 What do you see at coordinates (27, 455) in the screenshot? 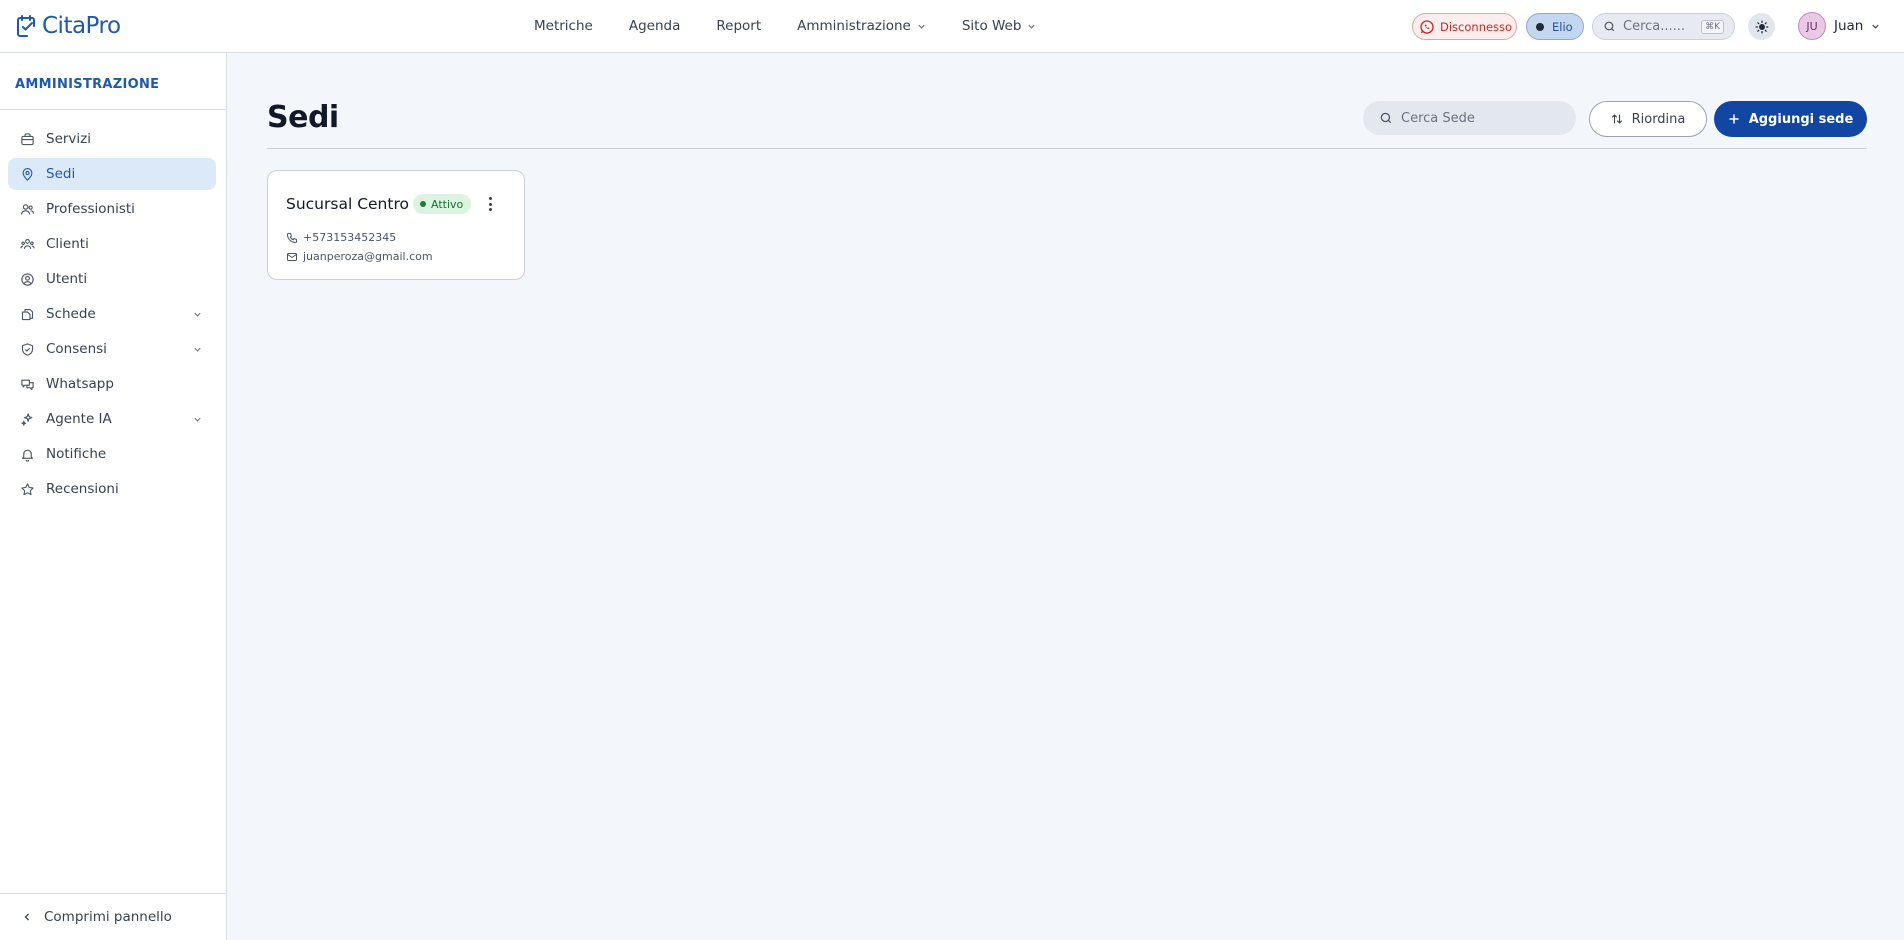
I see `bell-icon` at bounding box center [27, 455].